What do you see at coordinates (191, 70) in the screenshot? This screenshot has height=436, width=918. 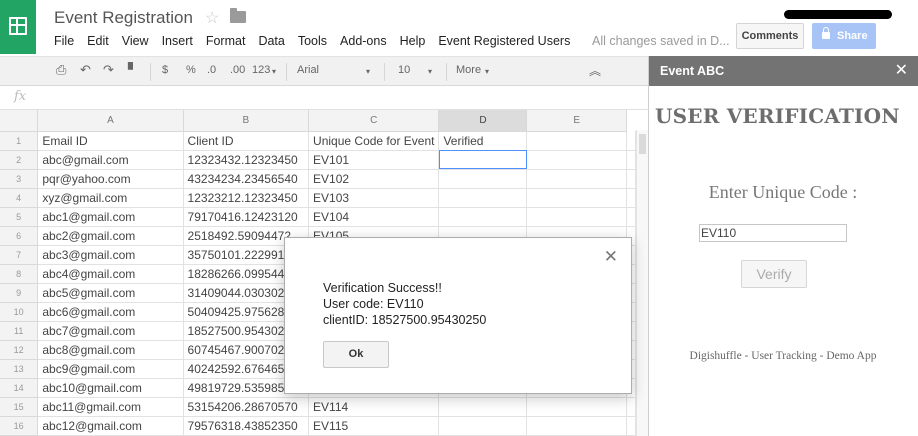 I see `percent-button: %` at bounding box center [191, 70].